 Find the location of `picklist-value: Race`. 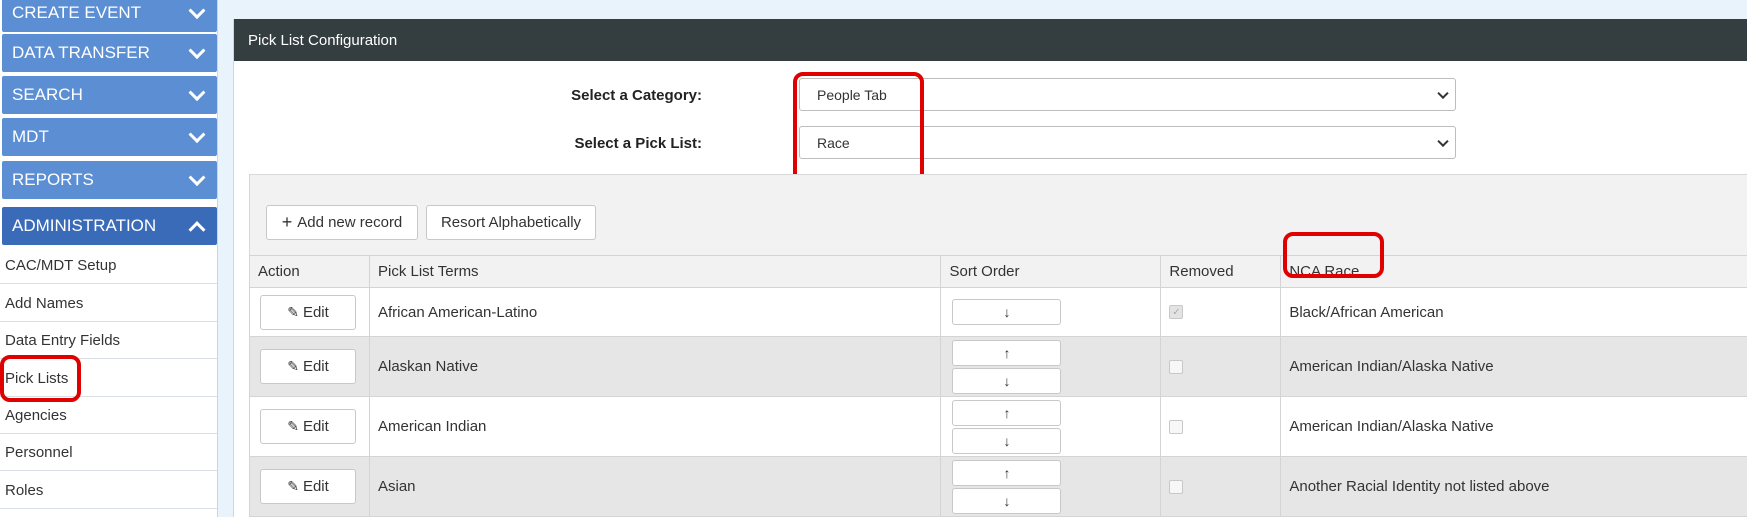

picklist-value: Race is located at coordinates (833, 142).